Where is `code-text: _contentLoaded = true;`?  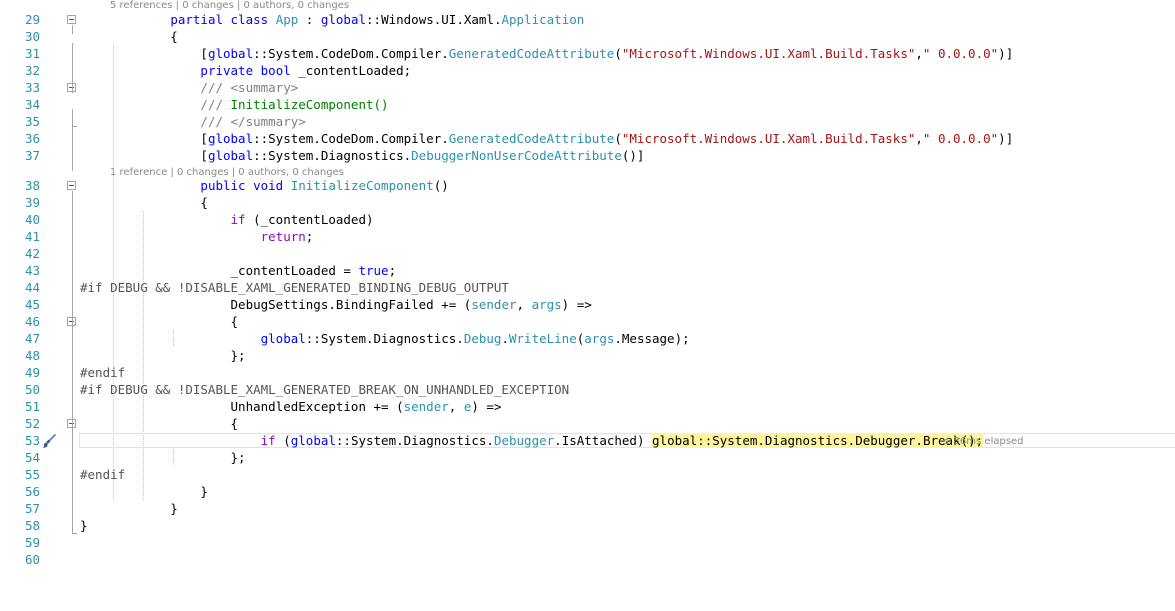 code-text: _contentLoaded = true; is located at coordinates (238, 270).